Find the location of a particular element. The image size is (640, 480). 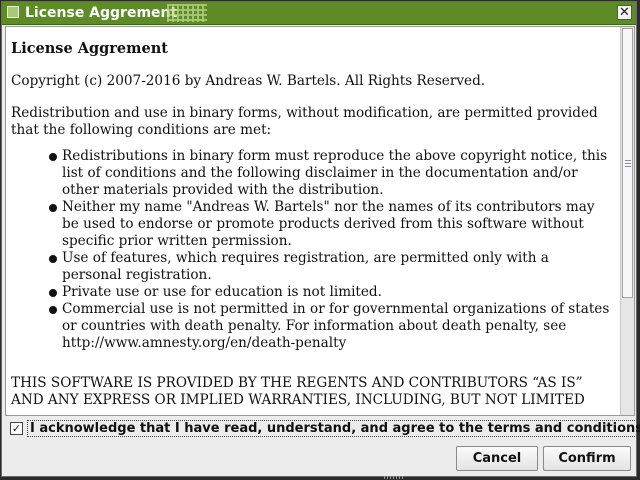

close-icon: ✕ is located at coordinates (624, 12).